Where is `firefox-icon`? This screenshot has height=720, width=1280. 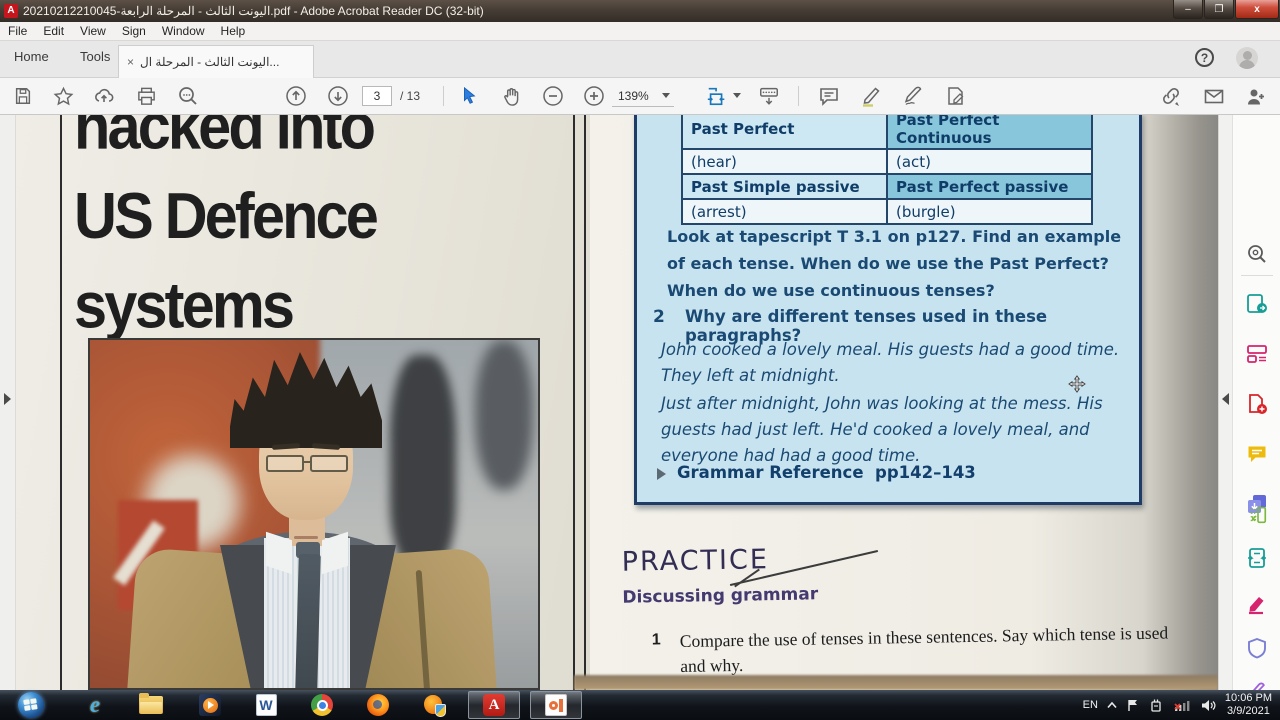 firefox-icon is located at coordinates (378, 705).